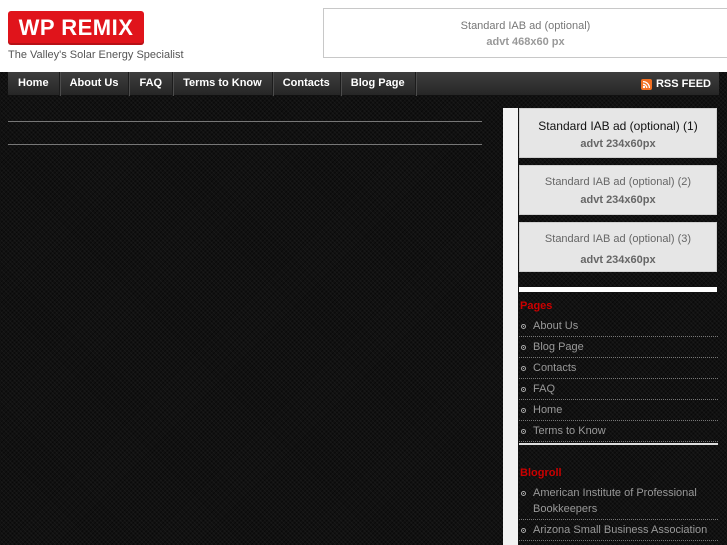  I want to click on pages-item-faq: FAQ, so click(618, 389).